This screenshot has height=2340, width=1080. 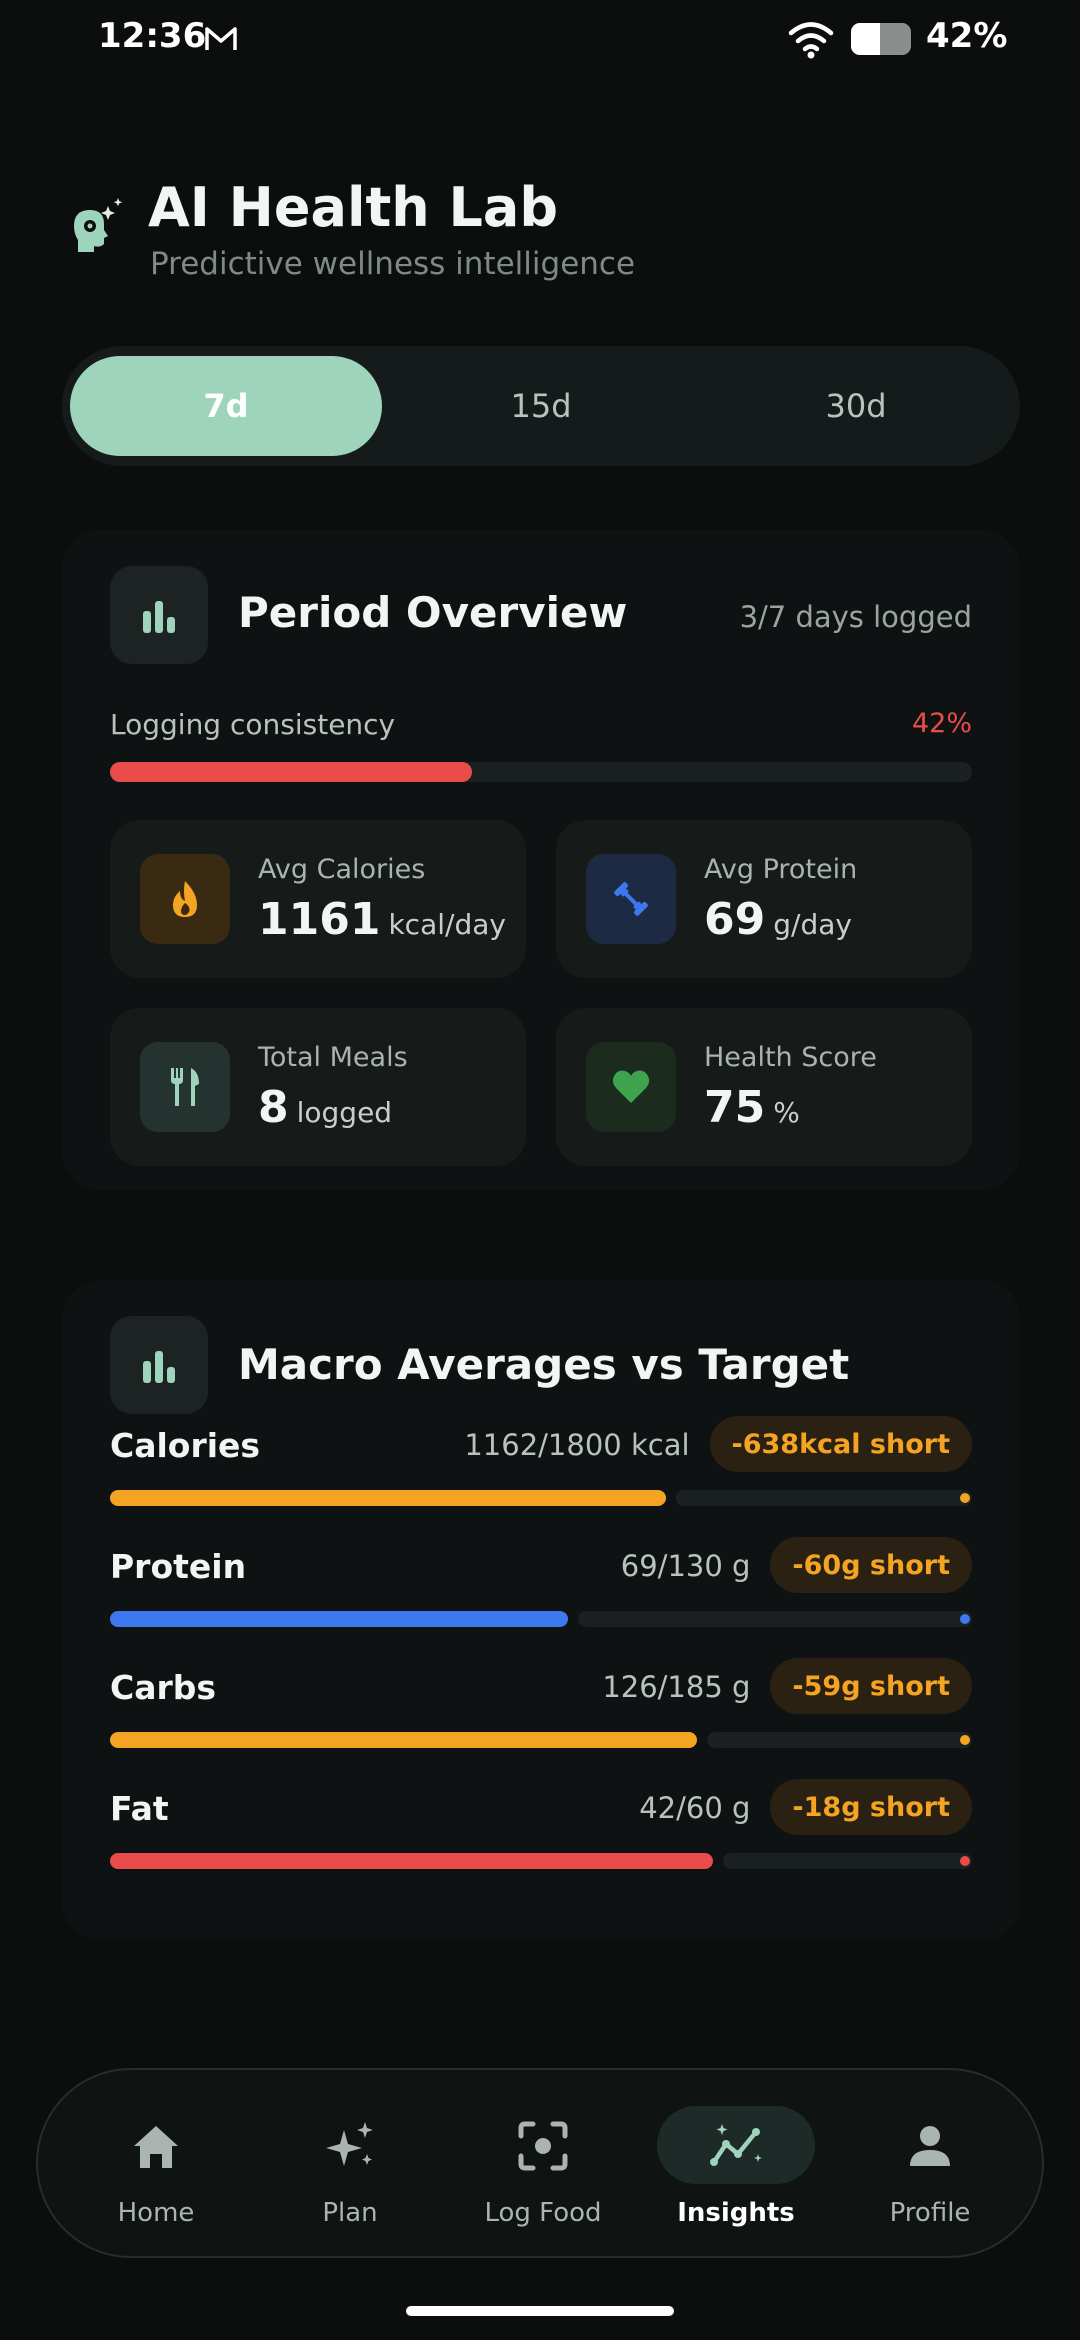 What do you see at coordinates (540, 2311) in the screenshot?
I see `home-indicator` at bounding box center [540, 2311].